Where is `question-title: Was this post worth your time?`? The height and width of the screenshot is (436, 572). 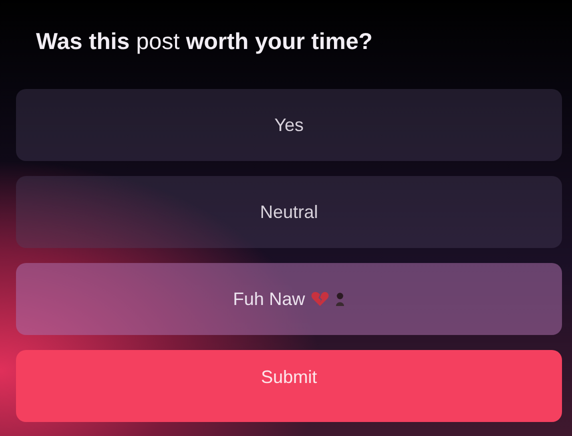
question-title: Was this post worth your time? is located at coordinates (205, 41).